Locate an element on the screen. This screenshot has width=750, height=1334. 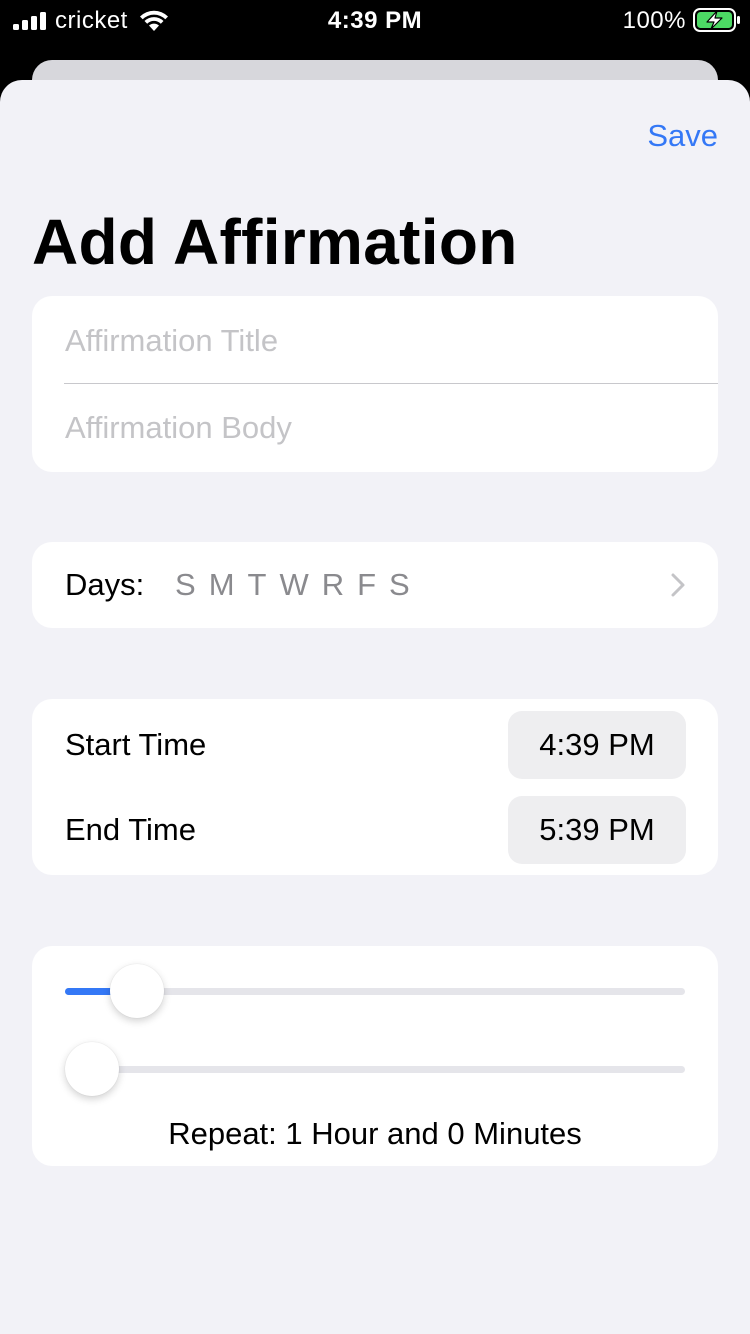
day-letter-monday: M is located at coordinates (221, 584).